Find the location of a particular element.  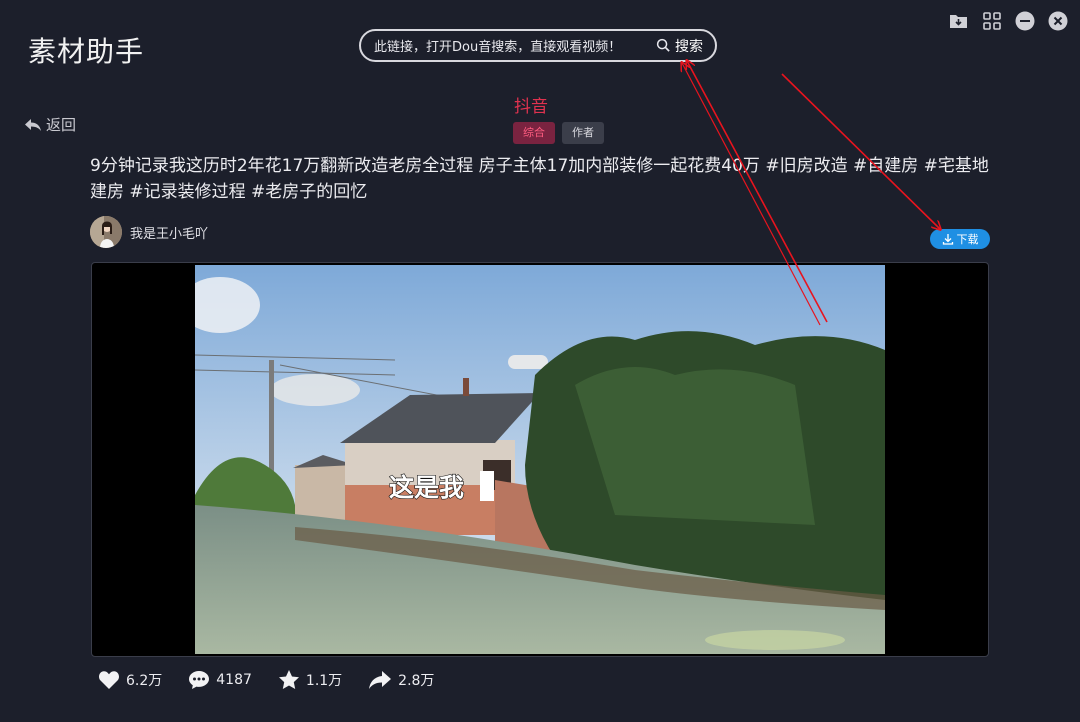

author-name: 我是王小毛吖 is located at coordinates (169, 232).